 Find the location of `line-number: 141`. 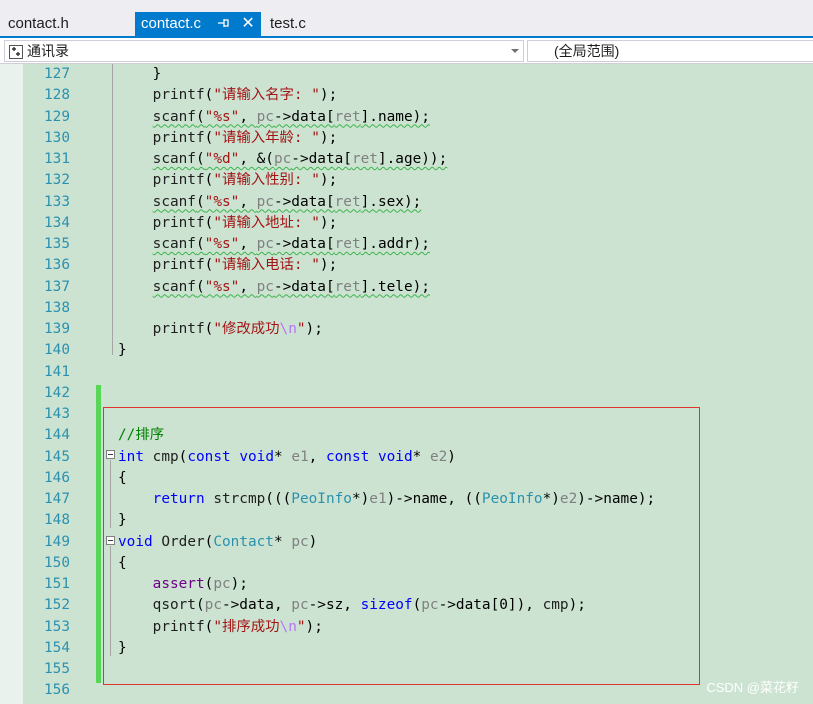

line-number: 141 is located at coordinates (57, 371).